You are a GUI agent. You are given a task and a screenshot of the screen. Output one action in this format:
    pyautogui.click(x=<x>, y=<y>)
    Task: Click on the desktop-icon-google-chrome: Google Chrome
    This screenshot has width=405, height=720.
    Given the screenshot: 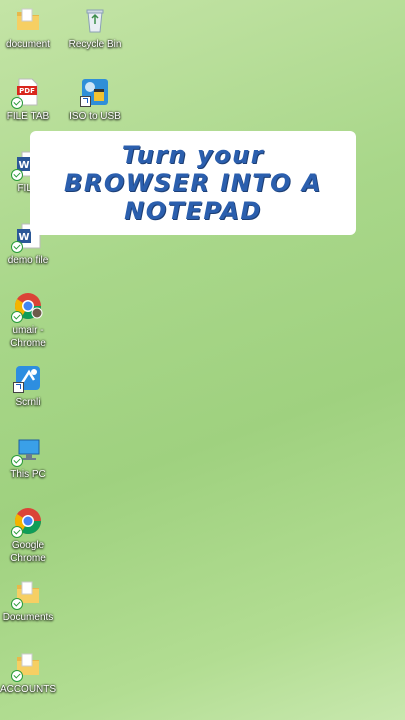 What is the action you would take?
    pyautogui.click(x=29, y=535)
    